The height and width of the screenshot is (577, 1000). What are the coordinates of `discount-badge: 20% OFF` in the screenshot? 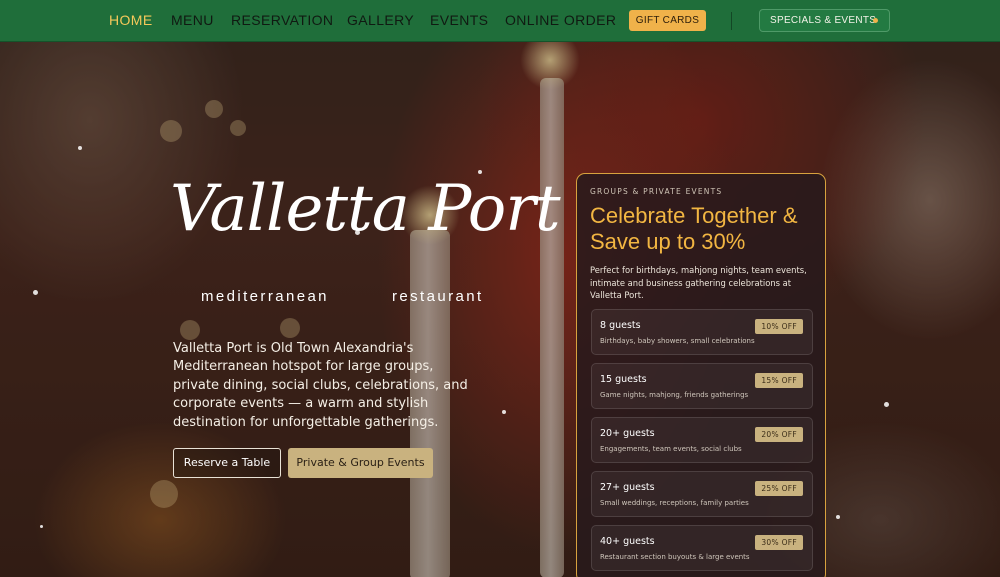 It's located at (779, 434).